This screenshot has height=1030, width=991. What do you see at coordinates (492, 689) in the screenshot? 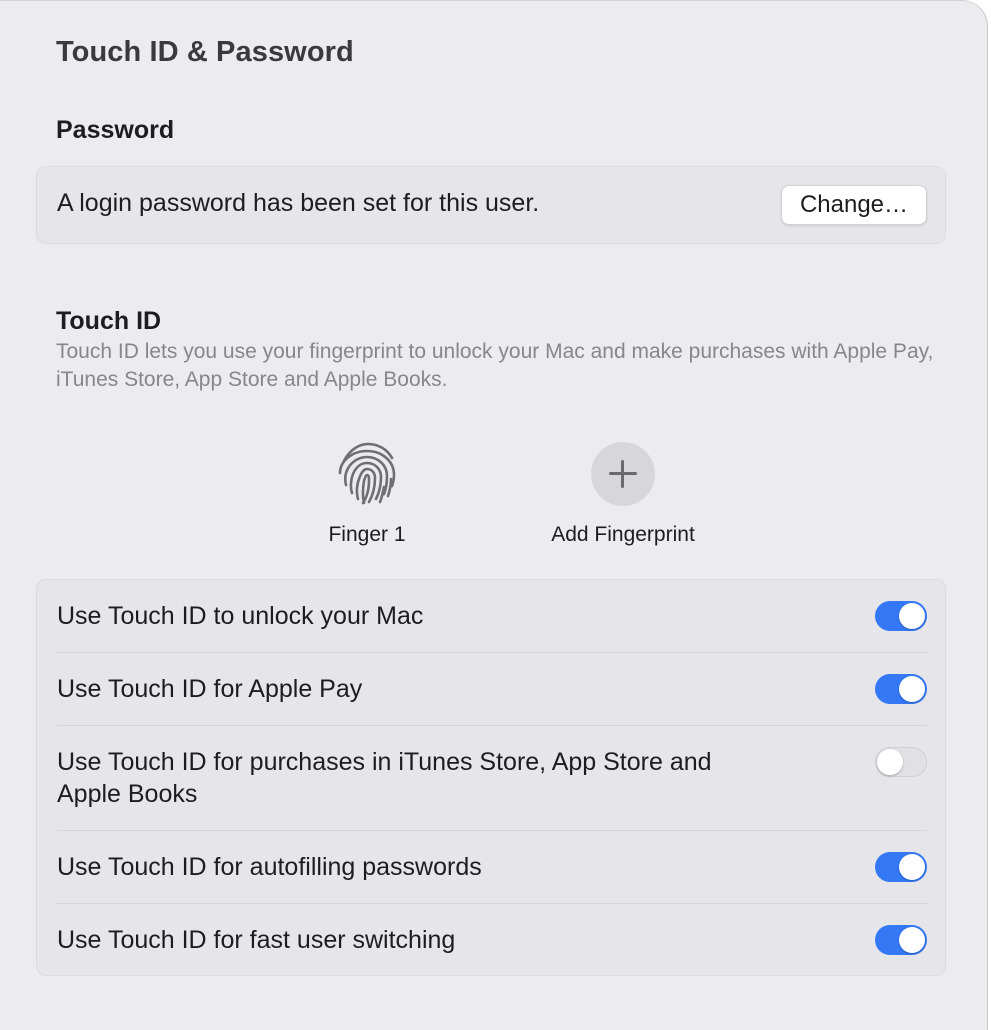
I see `option-apple-pay: Use Touch ID for Apple Pay` at bounding box center [492, 689].